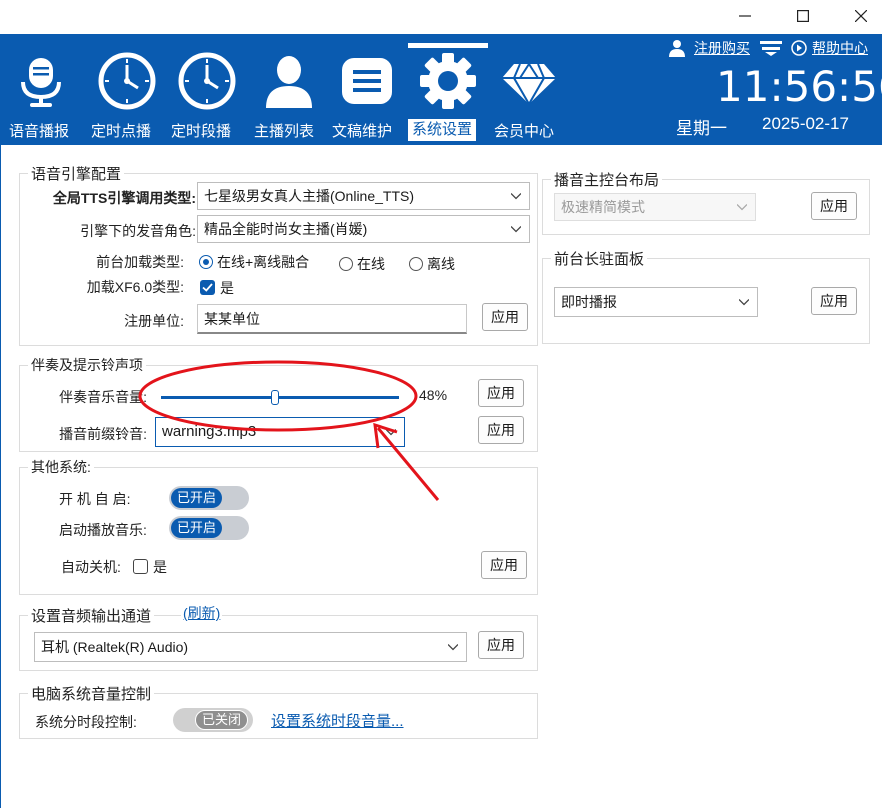 Image resolution: width=882 pixels, height=808 pixels. I want to click on group-title: 前台长驻面板, so click(599, 258).